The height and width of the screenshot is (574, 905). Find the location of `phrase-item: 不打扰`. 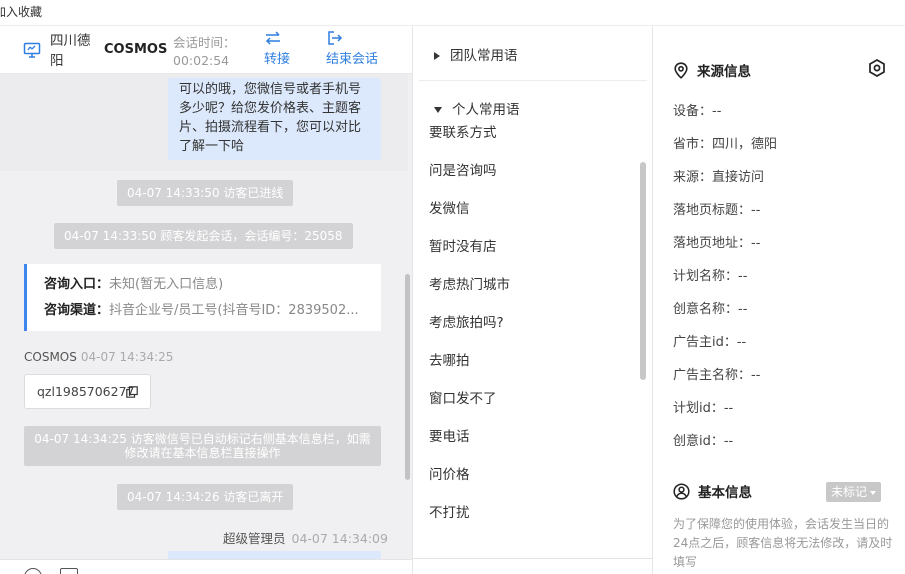

phrase-item: 不打扰 is located at coordinates (529, 521).